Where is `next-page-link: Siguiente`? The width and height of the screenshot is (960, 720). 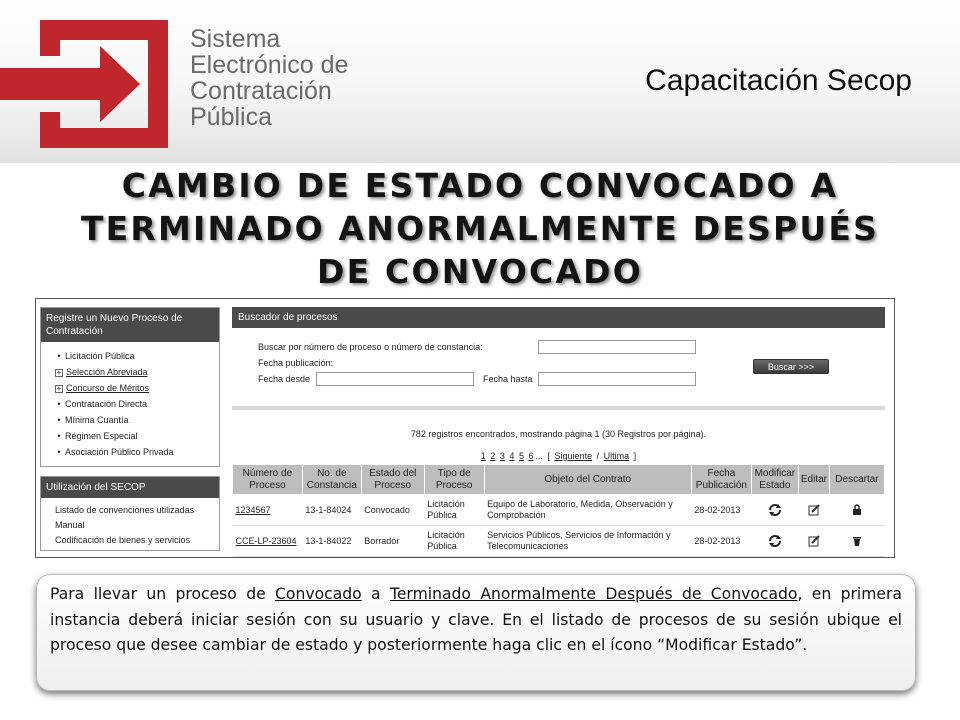 next-page-link: Siguiente is located at coordinates (574, 456).